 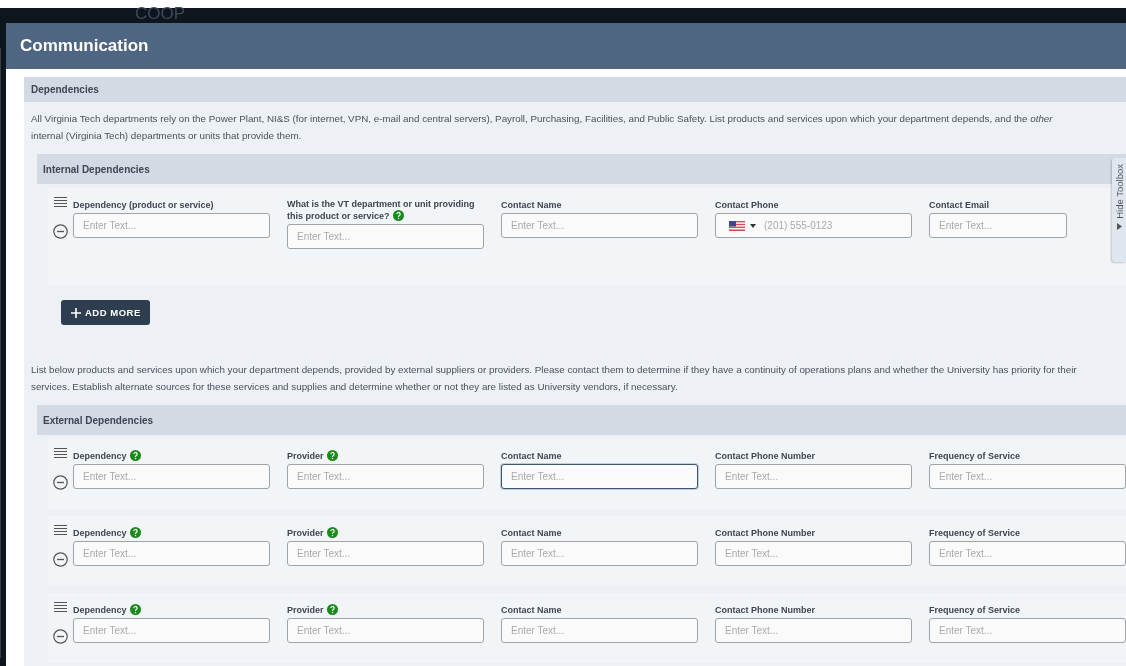 What do you see at coordinates (160, 14) in the screenshot?
I see `app-title: COOP` at bounding box center [160, 14].